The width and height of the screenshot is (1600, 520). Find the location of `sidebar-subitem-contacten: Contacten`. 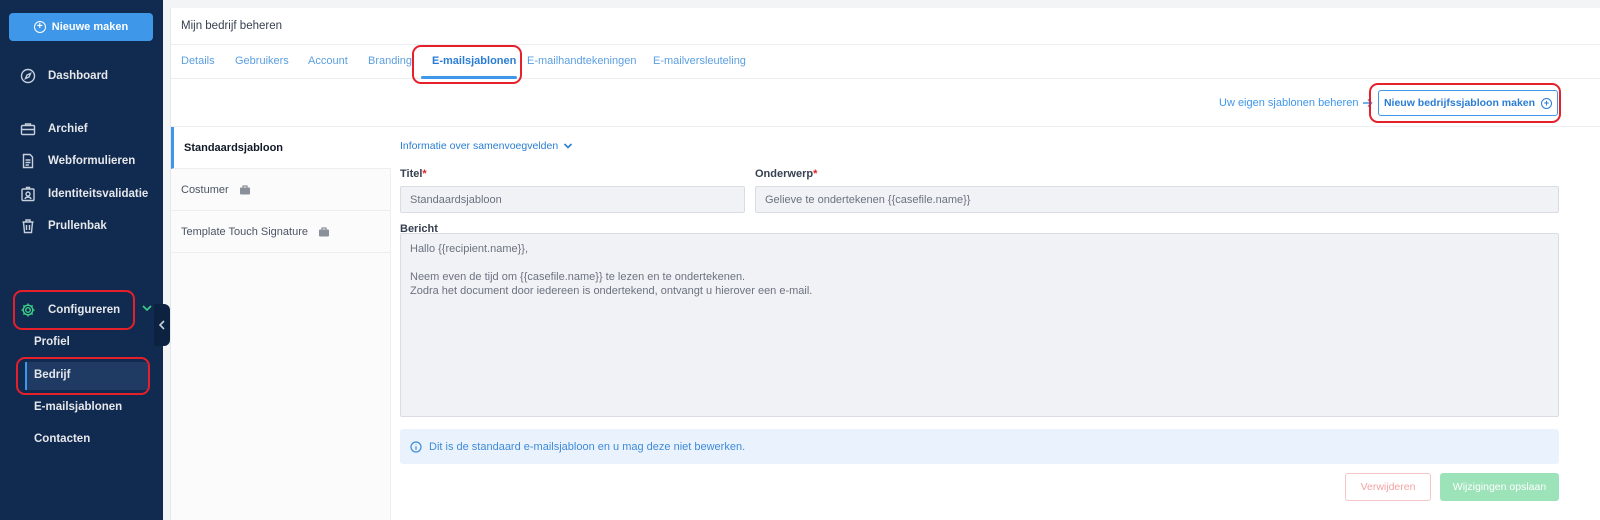

sidebar-subitem-contacten: Contacten is located at coordinates (62, 439).